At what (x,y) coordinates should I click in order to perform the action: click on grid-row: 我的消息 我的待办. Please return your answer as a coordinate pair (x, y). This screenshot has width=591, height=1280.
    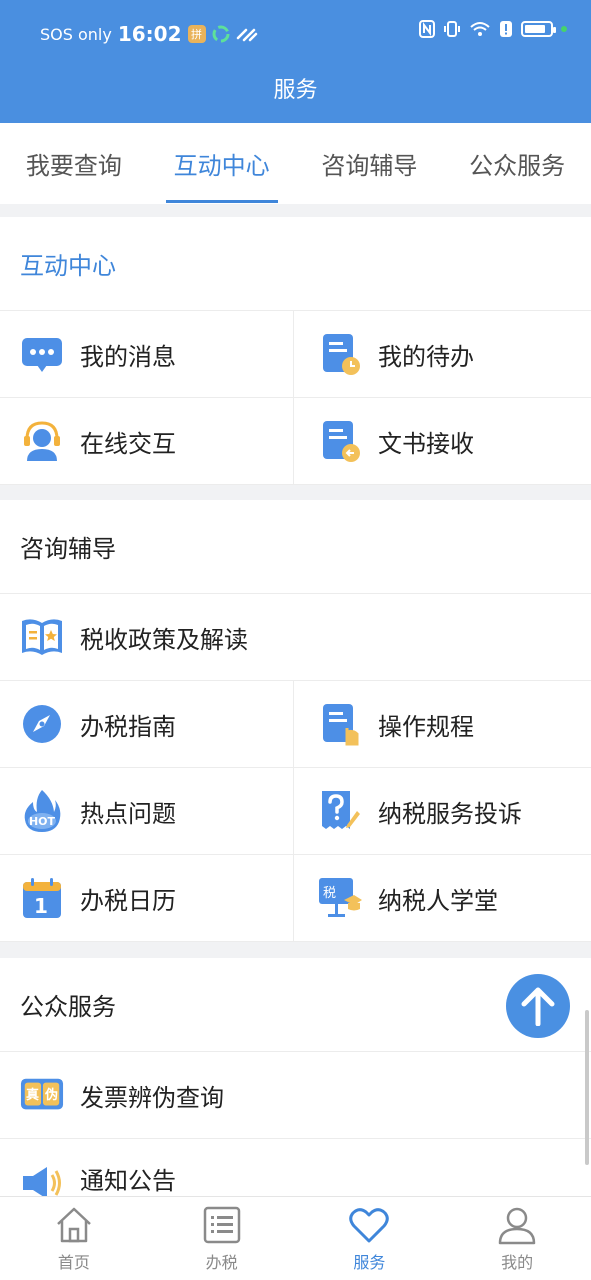
    Looking at the image, I should click on (295, 354).